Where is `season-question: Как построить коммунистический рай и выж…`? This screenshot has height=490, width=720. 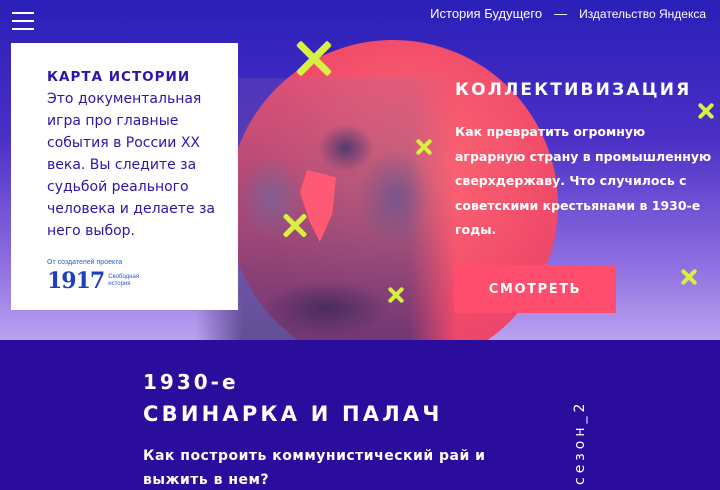
season-question: Как построить коммунистический рай и выж… is located at coordinates (314, 468).